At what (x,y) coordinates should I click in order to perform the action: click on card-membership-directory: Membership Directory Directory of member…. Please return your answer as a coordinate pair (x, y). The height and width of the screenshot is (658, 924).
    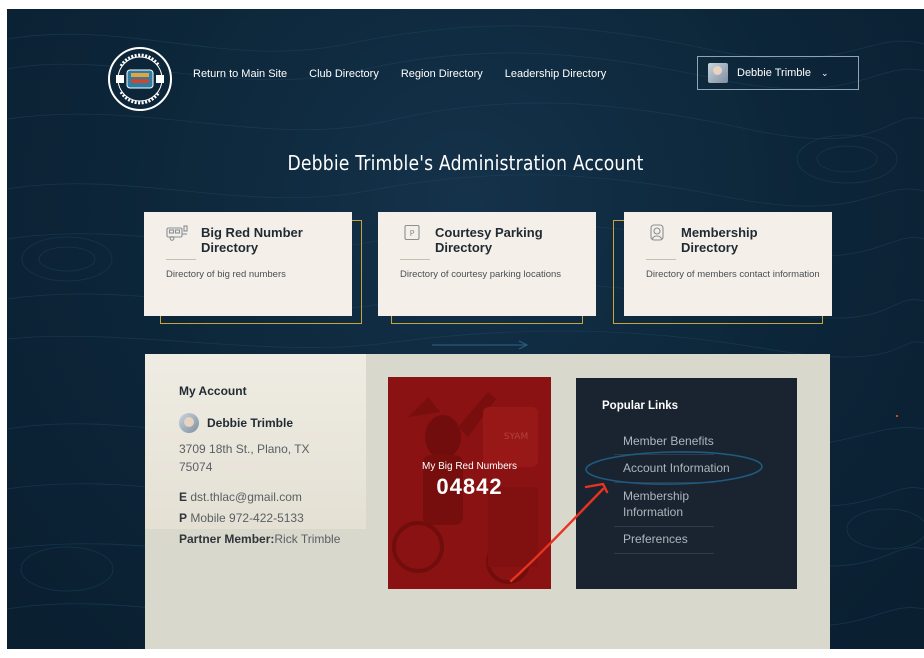
    Looking at the image, I should click on (728, 264).